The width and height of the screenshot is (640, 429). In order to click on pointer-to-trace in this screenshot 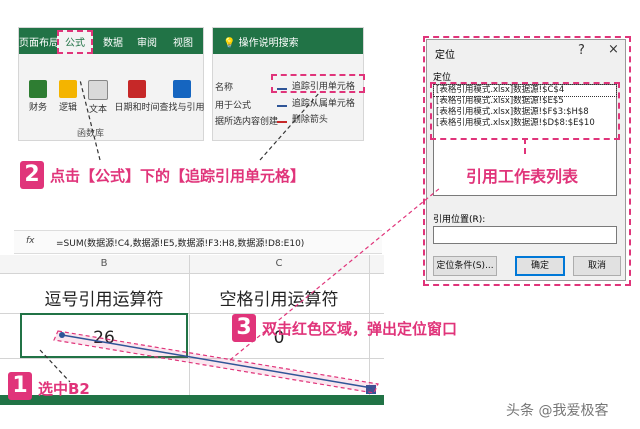, I will do `click(290, 126)`.